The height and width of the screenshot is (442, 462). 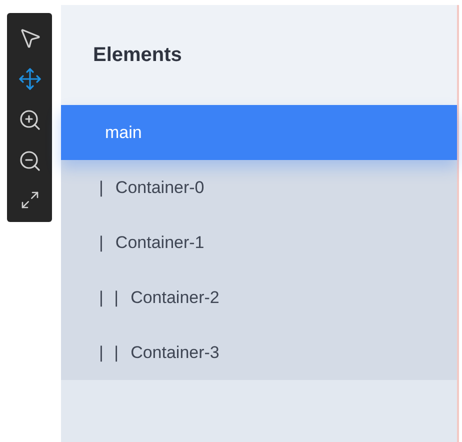 I want to click on zoom-in-icon, so click(x=30, y=120).